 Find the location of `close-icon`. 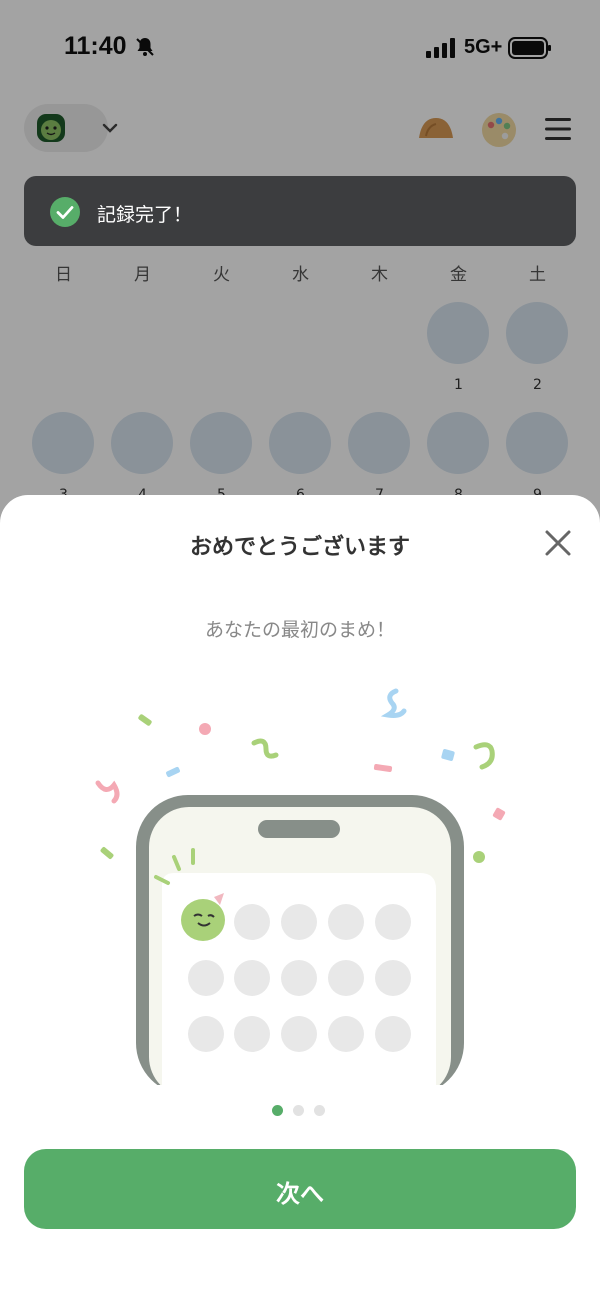

close-icon is located at coordinates (558, 543).